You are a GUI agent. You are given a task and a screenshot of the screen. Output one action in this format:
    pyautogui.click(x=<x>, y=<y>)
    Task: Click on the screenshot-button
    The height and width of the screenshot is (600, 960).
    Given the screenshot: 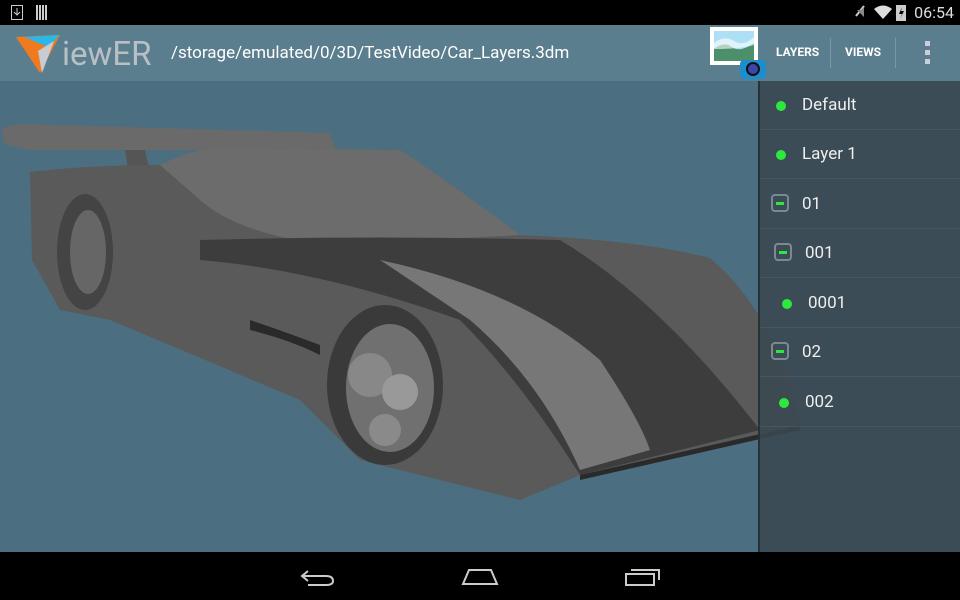 What is the action you would take?
    pyautogui.click(x=738, y=53)
    